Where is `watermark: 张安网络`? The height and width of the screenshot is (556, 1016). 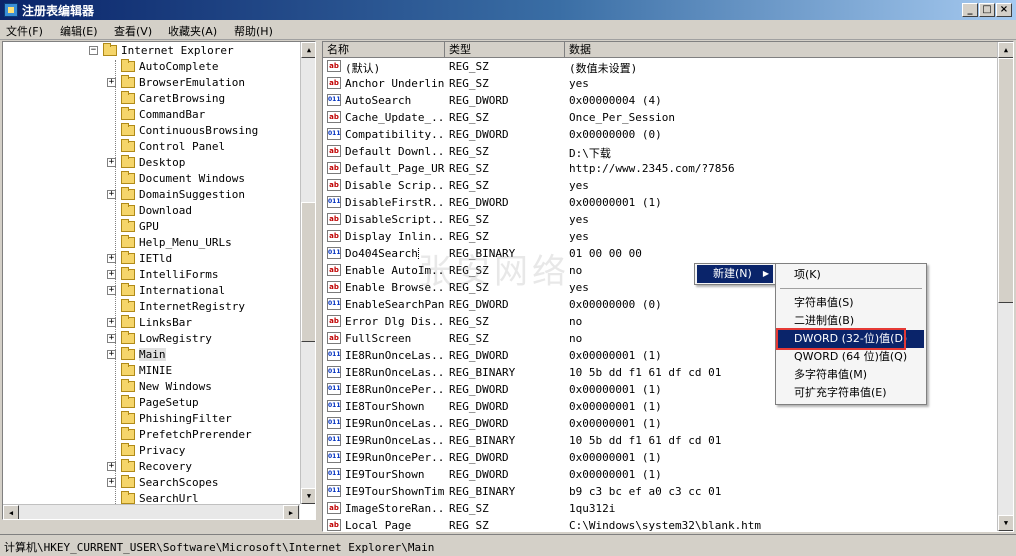 watermark: 张安网络 is located at coordinates (494, 272).